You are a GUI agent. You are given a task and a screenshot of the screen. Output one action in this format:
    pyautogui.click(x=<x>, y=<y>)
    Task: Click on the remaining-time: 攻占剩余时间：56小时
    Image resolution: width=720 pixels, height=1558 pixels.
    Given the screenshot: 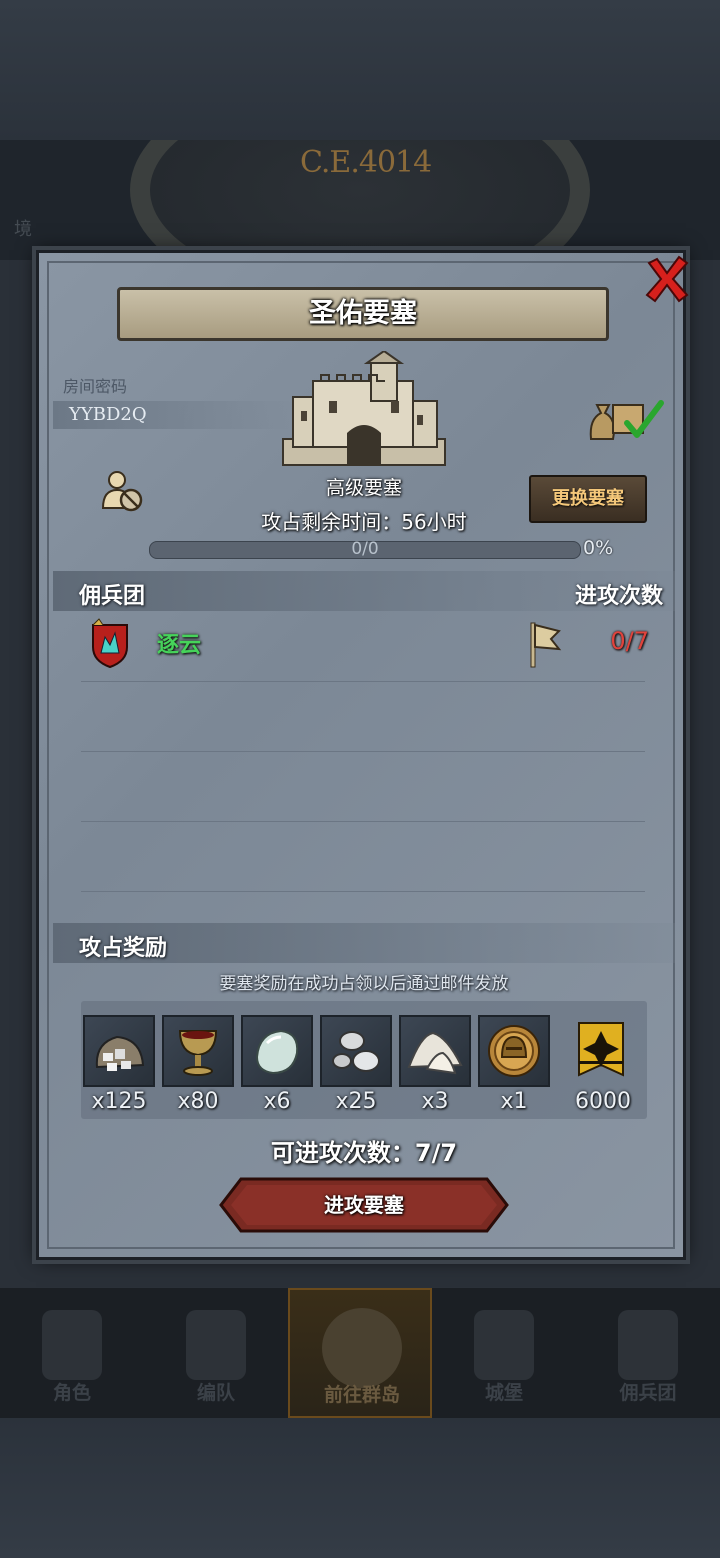 What is the action you would take?
    pyautogui.click(x=364, y=522)
    